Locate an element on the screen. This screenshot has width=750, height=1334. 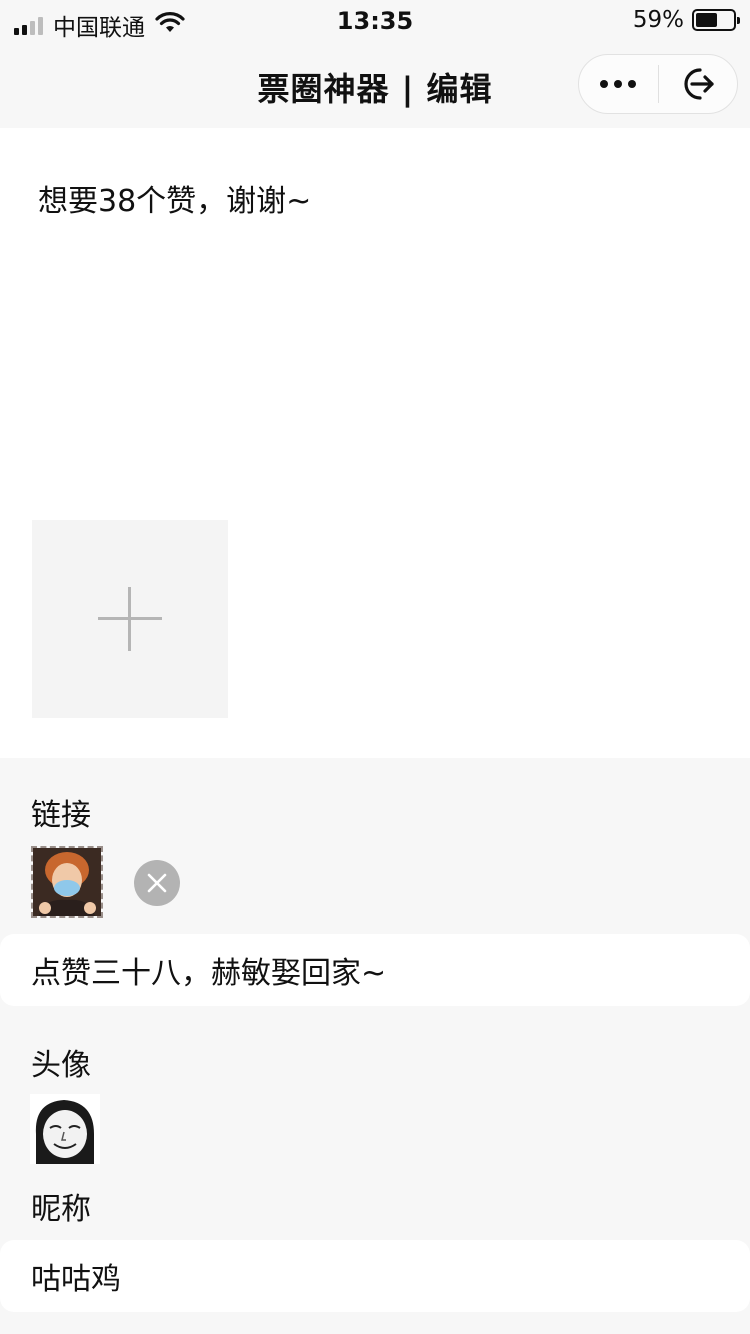
close-icon is located at coordinates (157, 883).